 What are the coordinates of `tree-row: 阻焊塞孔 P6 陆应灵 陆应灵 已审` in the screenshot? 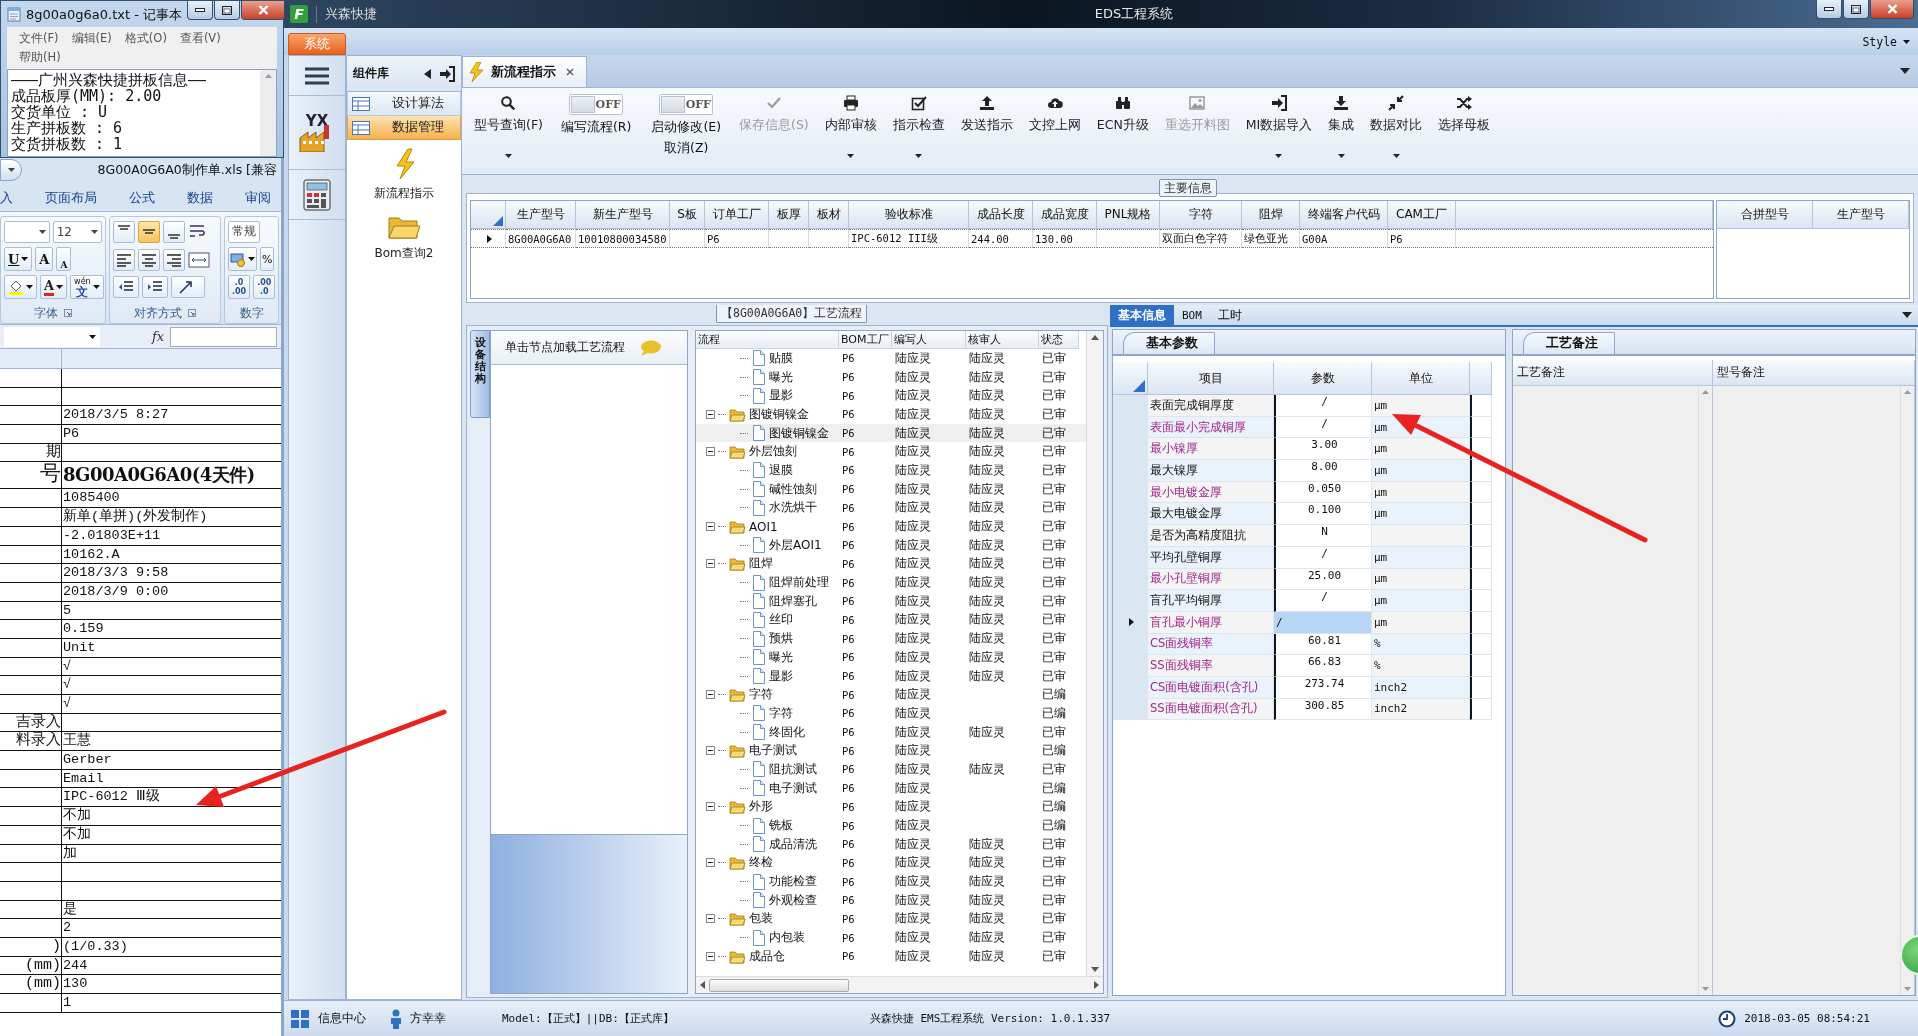 It's located at (891, 601).